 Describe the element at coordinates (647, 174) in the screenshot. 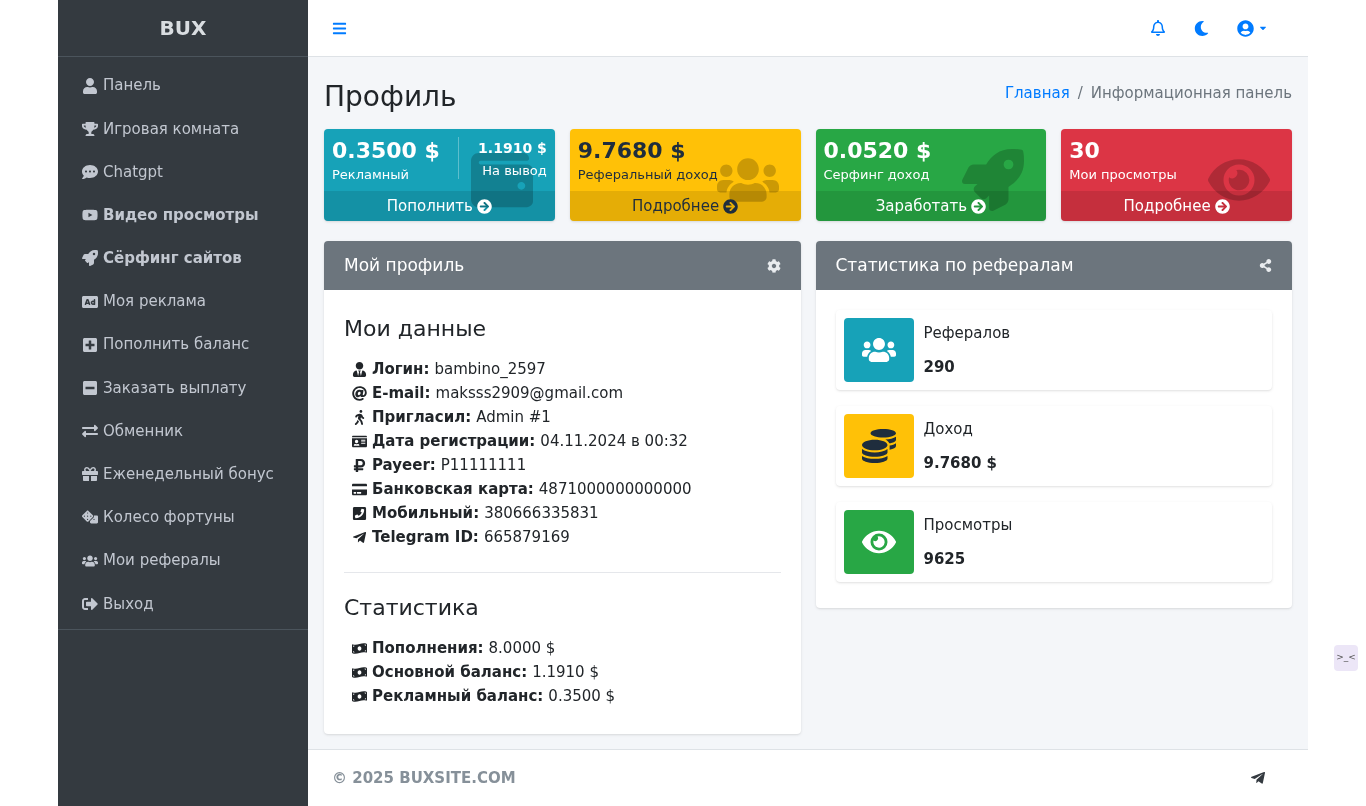

I see `box-label: Реферальный доход` at that location.